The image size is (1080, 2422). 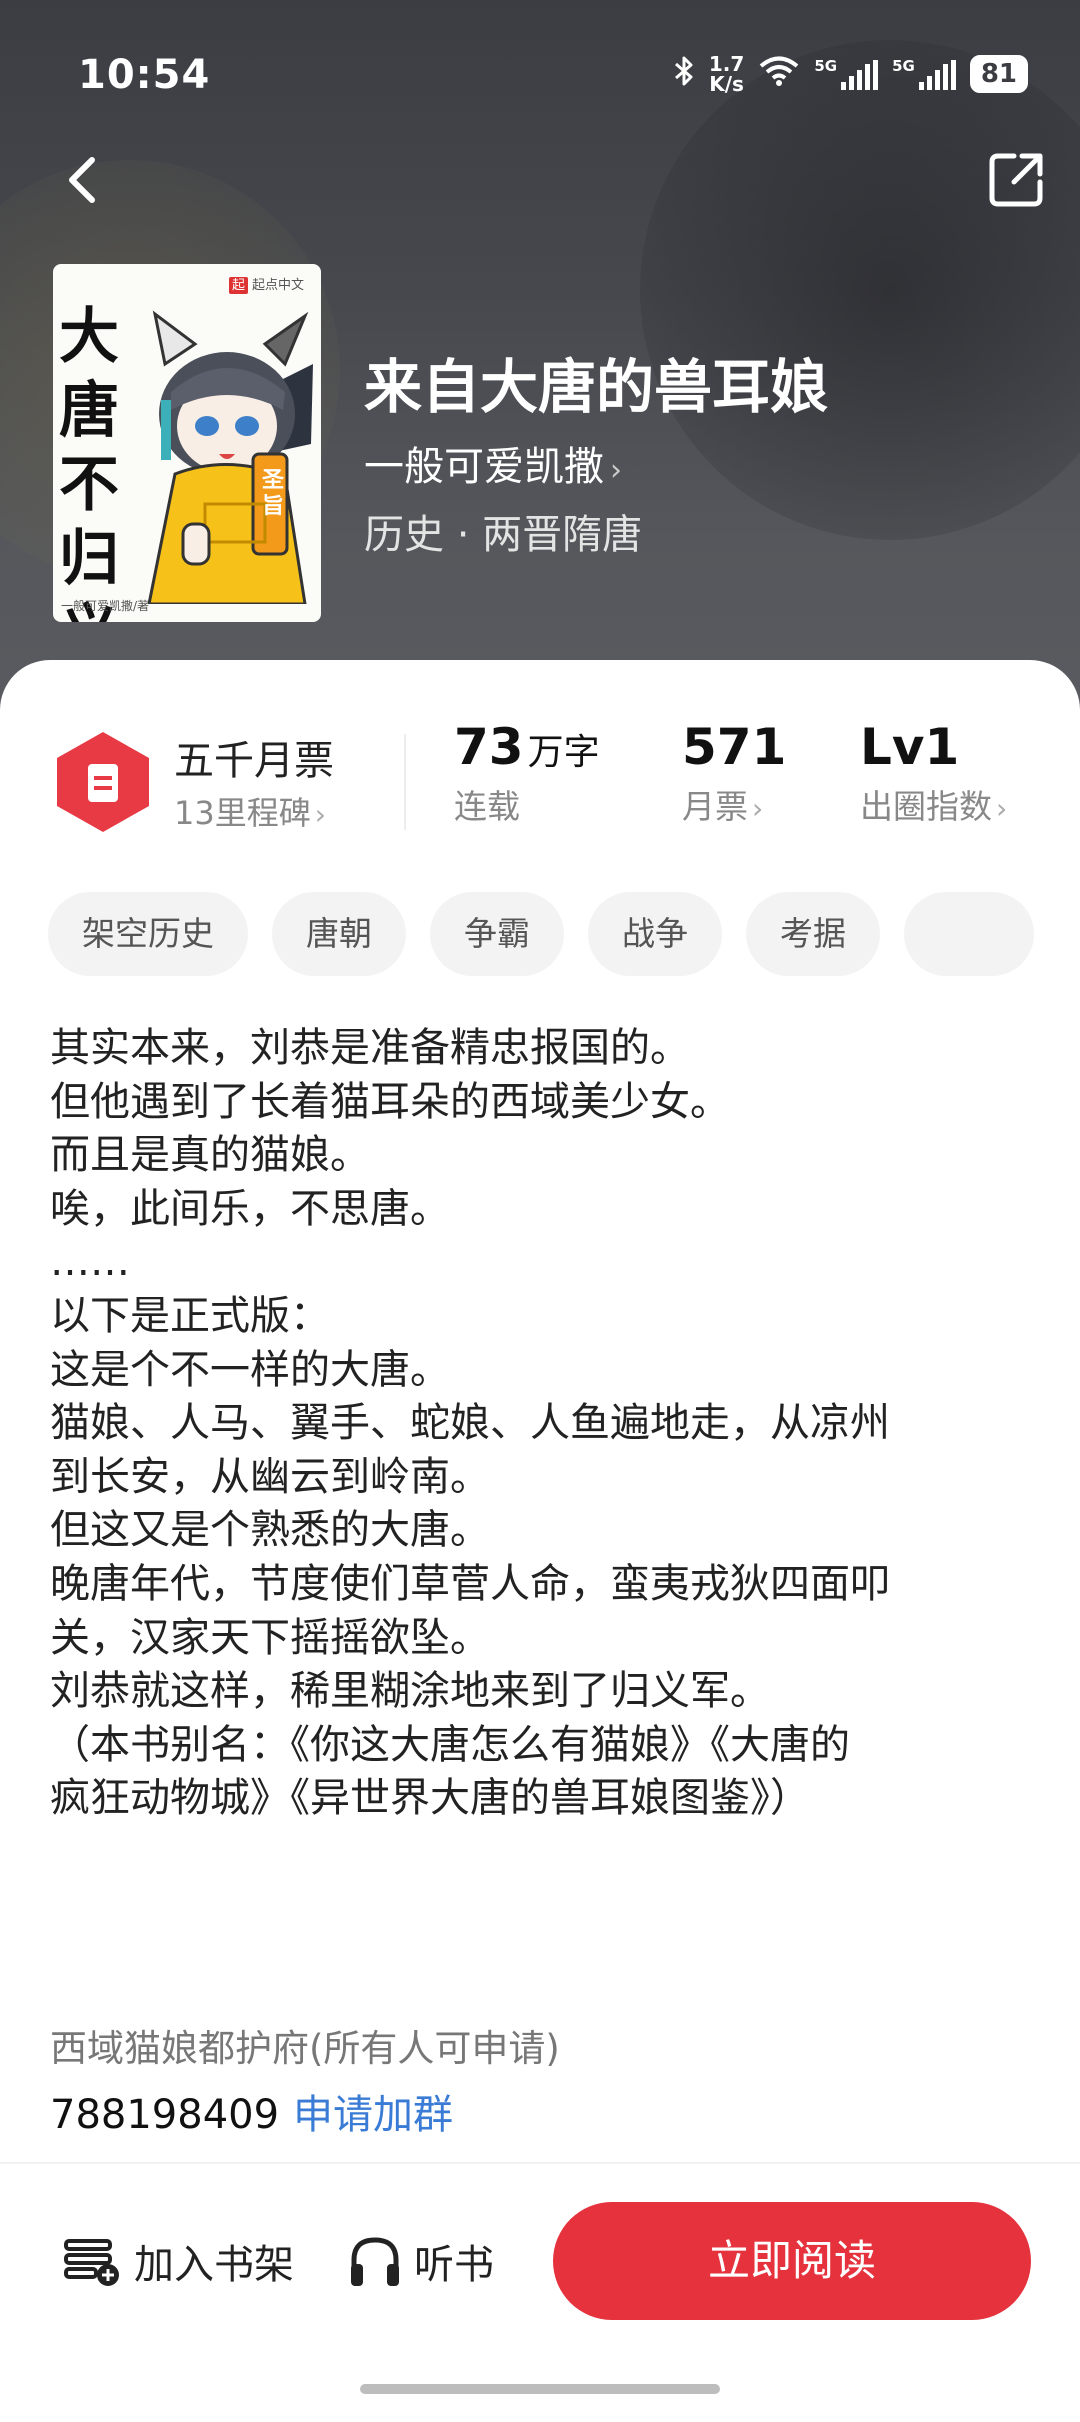 I want to click on reader-group-name: 西域猫娘都护府(所有人可申请), so click(x=305, y=2048).